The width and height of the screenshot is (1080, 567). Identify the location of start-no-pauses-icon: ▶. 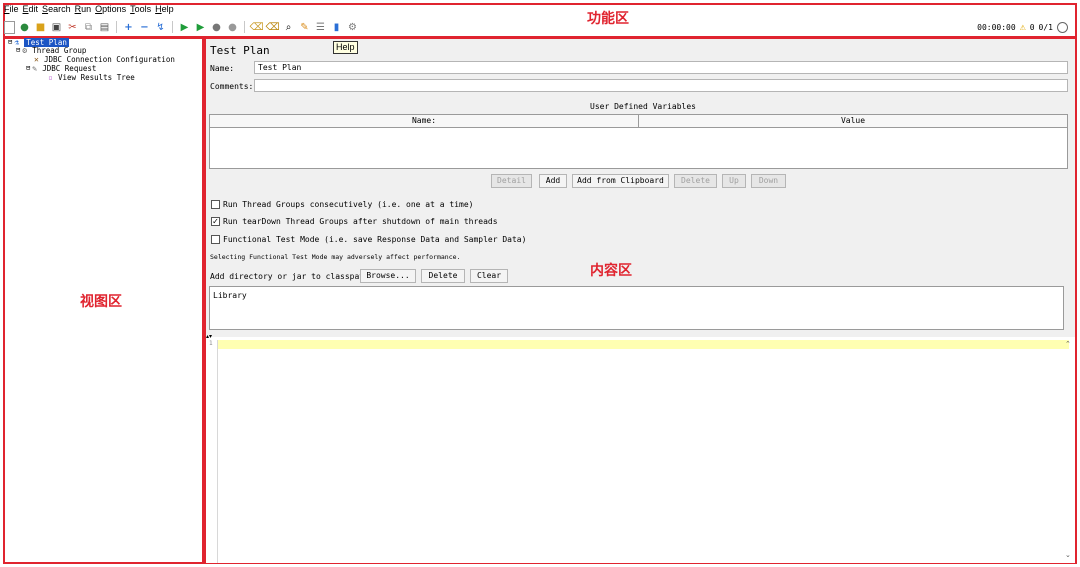
(200, 27).